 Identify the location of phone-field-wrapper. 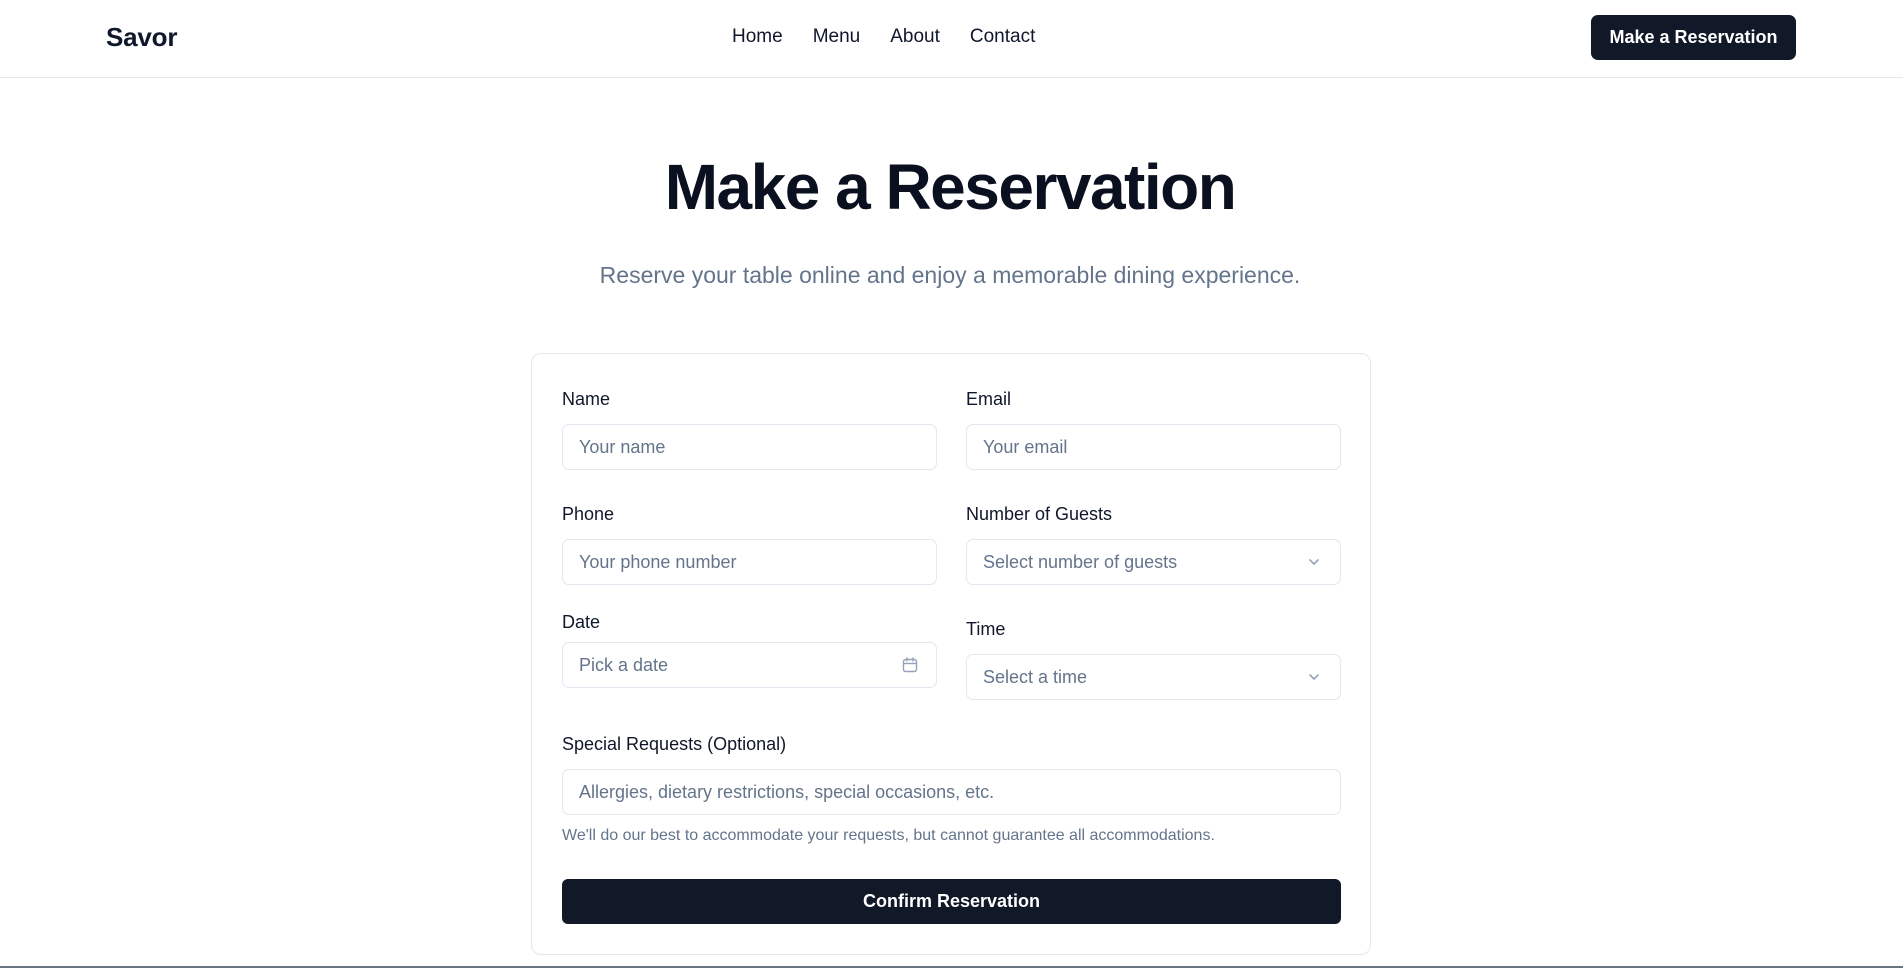
(749, 562).